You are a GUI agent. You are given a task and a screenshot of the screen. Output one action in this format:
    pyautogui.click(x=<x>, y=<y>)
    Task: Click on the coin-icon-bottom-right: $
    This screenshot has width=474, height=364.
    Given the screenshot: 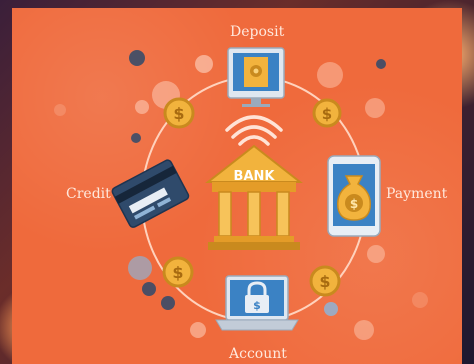 What is the action you would take?
    pyautogui.click(x=325, y=281)
    